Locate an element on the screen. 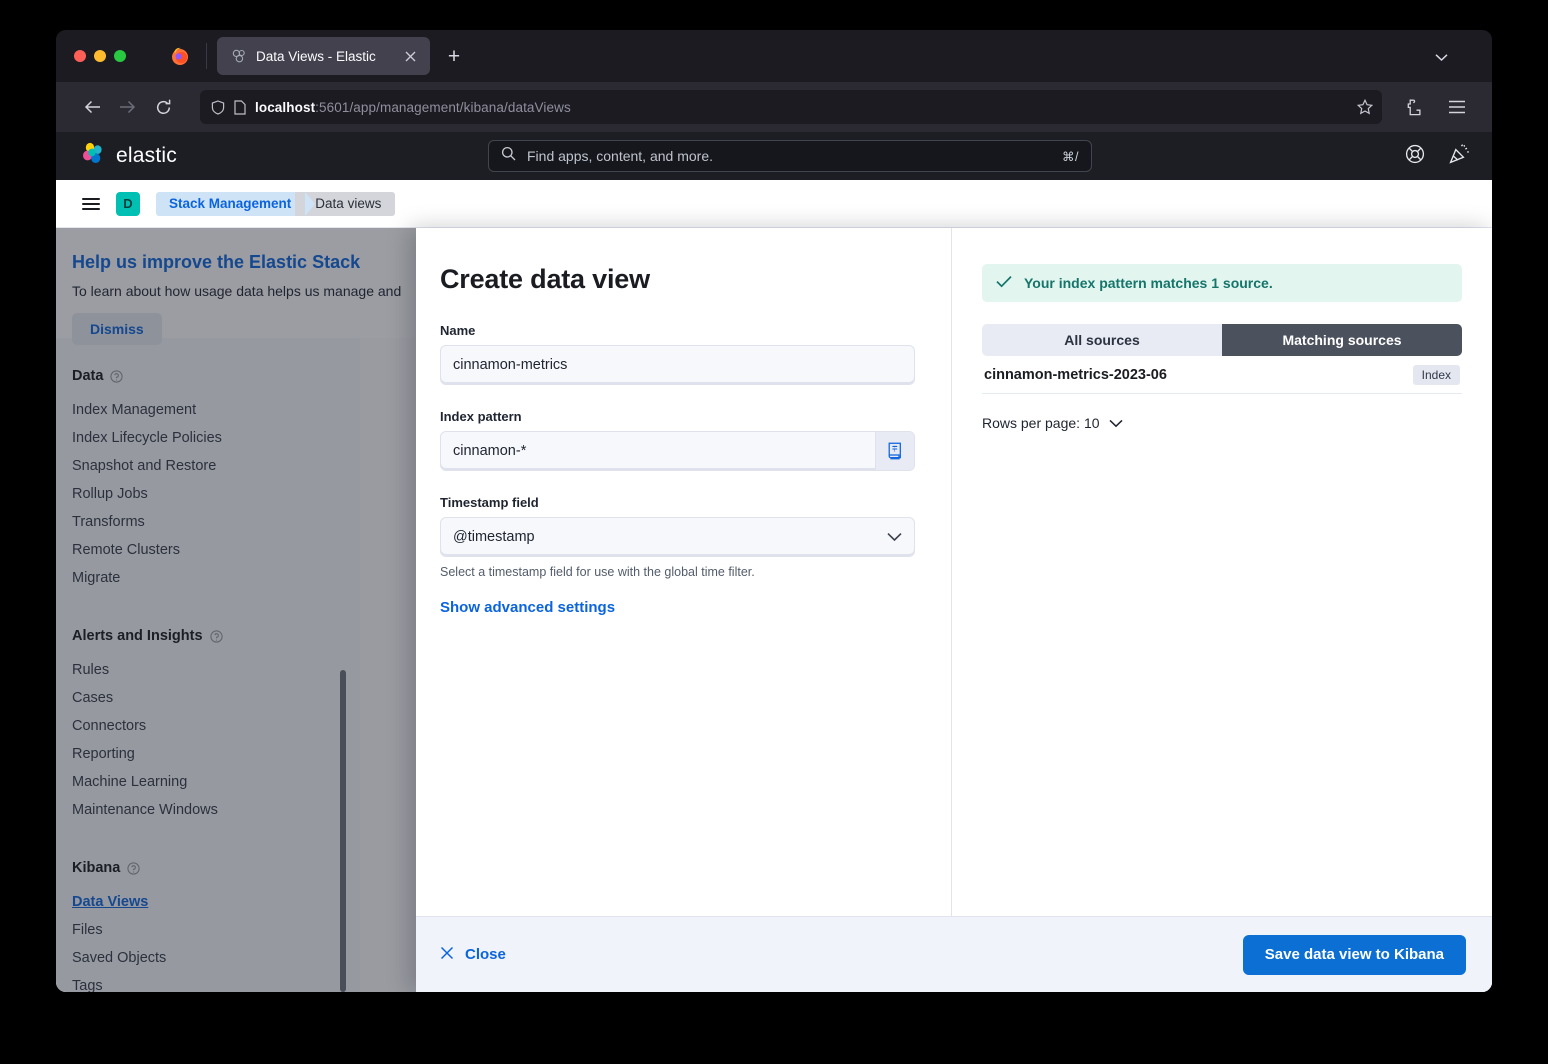  table-row: cinnamon-metrics-2023-06 Index is located at coordinates (1222, 375).